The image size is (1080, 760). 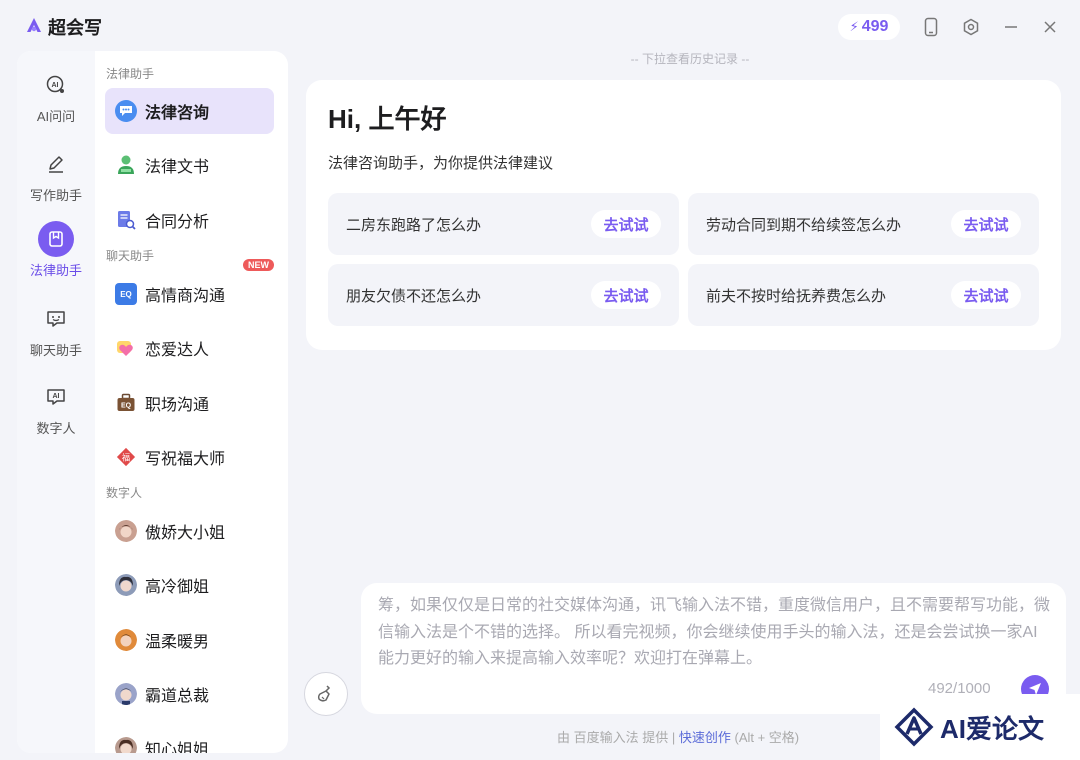 I want to click on mobile-icon, so click(x=931, y=27).